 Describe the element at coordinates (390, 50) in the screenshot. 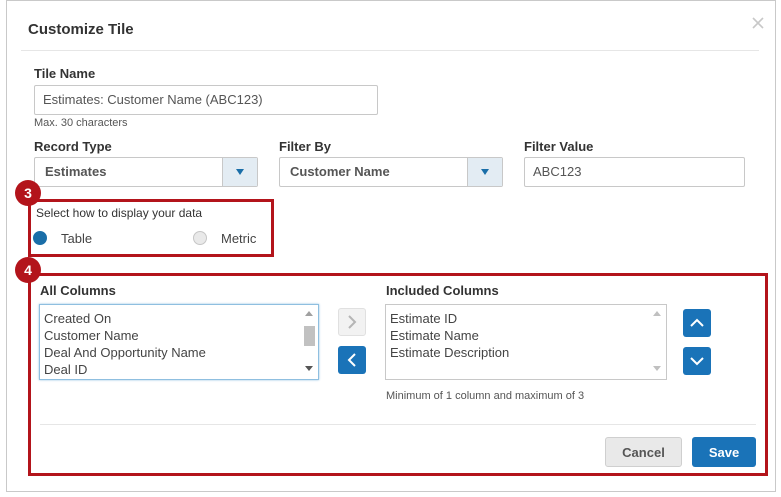

I see `header-divider` at that location.